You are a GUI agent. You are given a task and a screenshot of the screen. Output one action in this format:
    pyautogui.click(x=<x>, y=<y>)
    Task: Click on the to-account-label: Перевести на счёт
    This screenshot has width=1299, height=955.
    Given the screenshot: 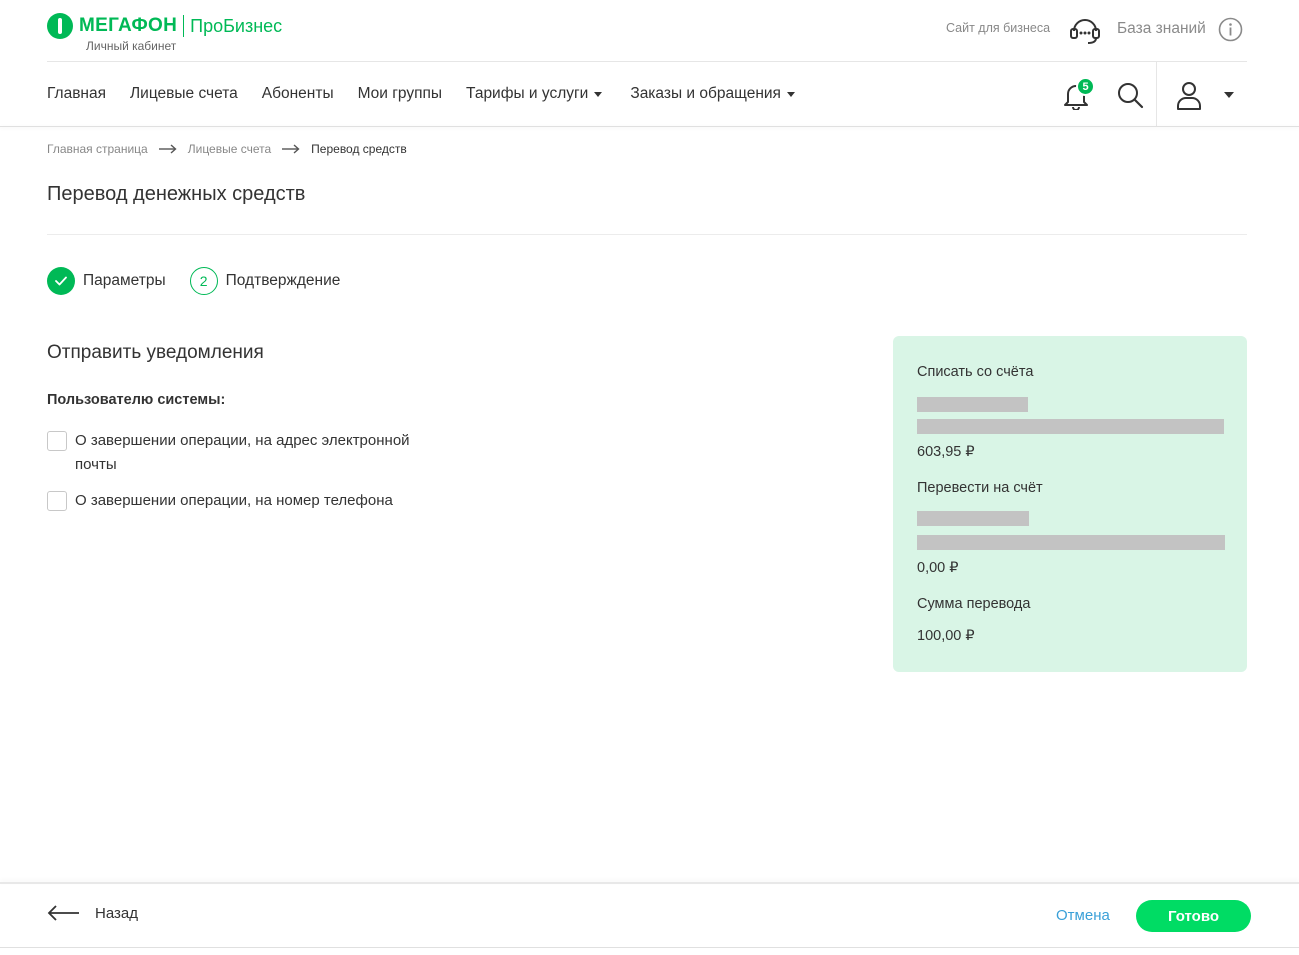 What is the action you would take?
    pyautogui.click(x=980, y=488)
    